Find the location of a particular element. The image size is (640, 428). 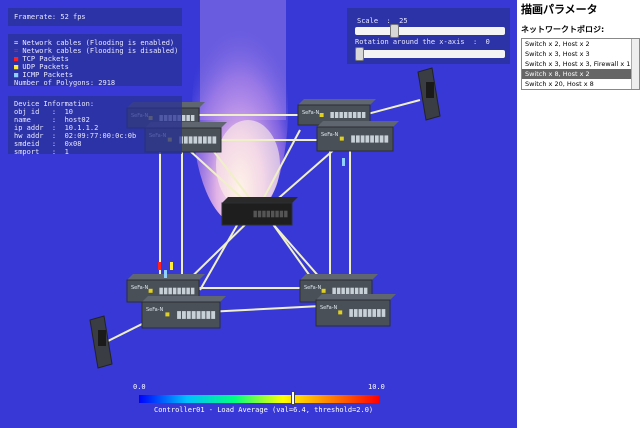

rotation-slider-thumb is located at coordinates (359, 54).